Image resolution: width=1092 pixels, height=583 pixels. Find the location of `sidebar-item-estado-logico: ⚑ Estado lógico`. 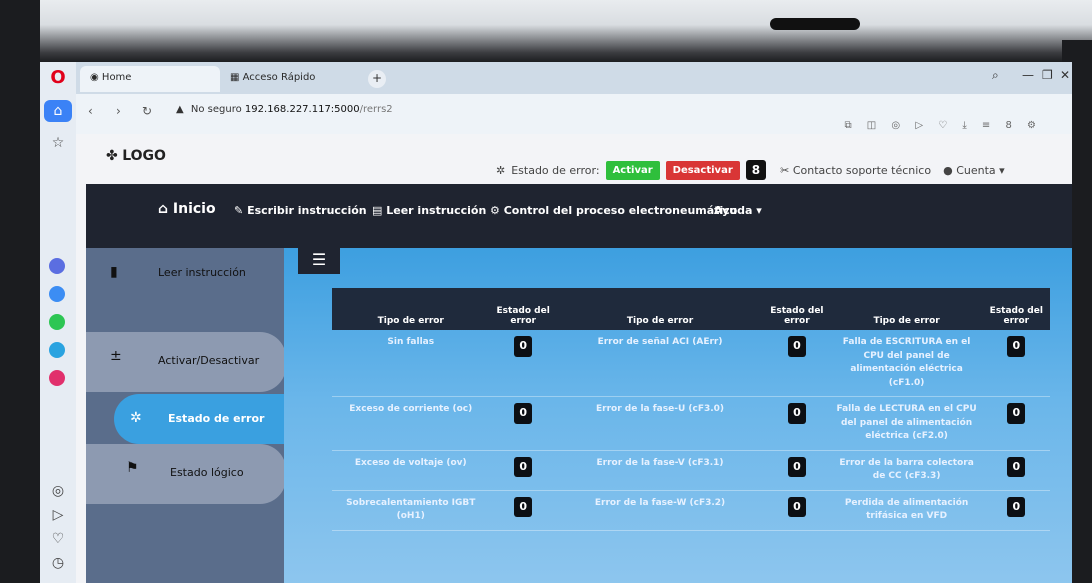

sidebar-item-estado-logico: ⚑ Estado lógico is located at coordinates (186, 474).